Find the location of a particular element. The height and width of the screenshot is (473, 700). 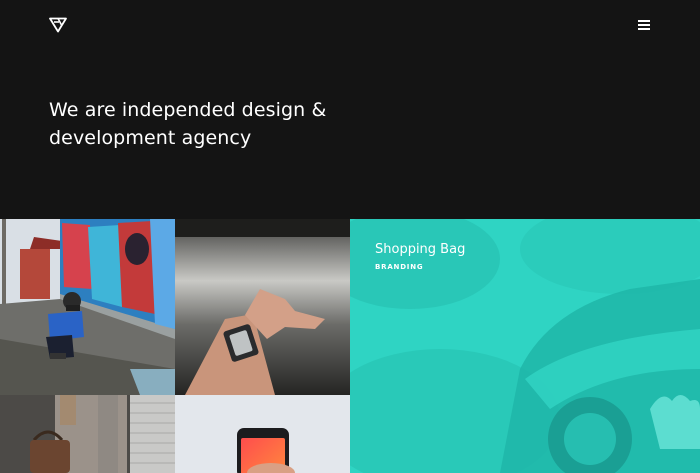

bag-photo is located at coordinates (87, 434).